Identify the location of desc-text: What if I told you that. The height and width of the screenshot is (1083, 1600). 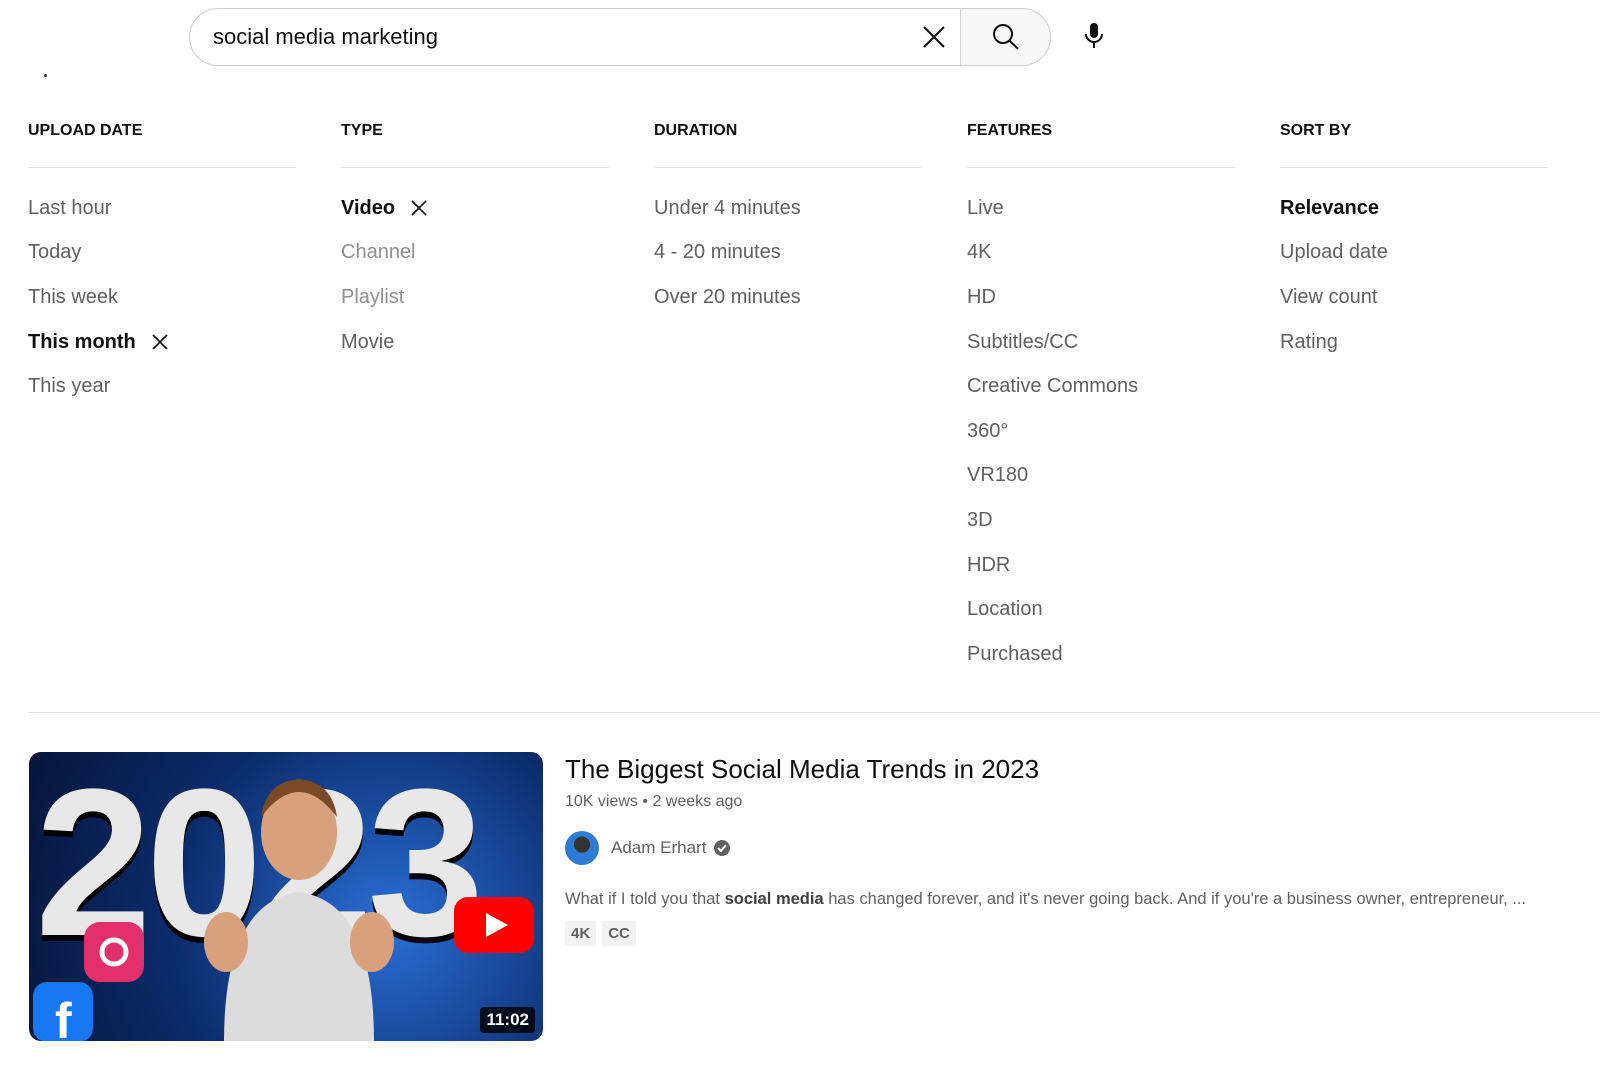
(645, 899).